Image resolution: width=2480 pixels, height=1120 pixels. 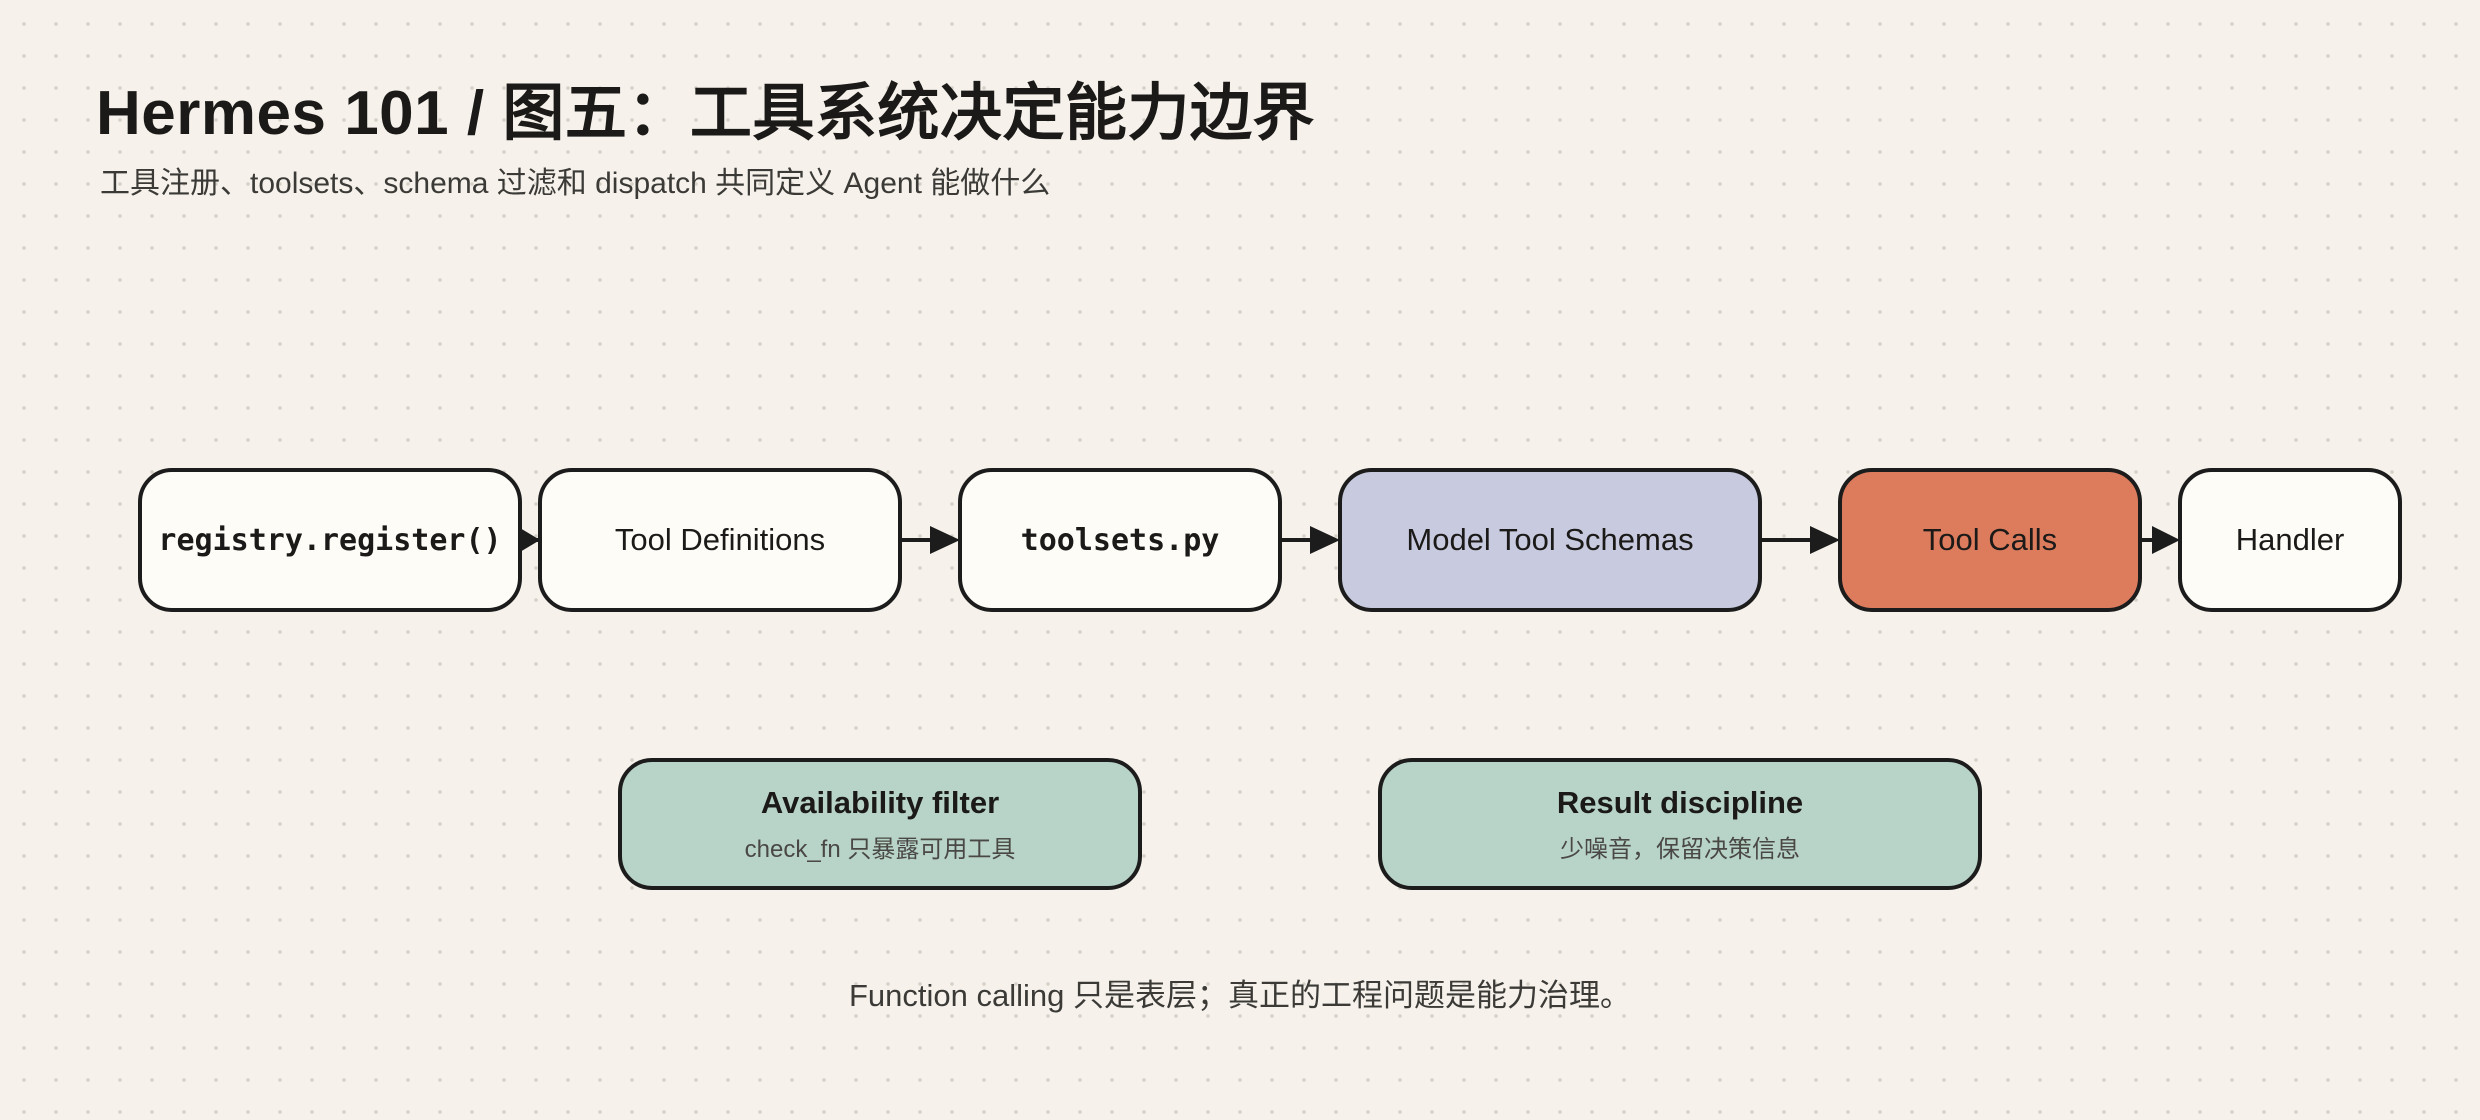 I want to click on node-handler: Handler, so click(x=2290, y=540).